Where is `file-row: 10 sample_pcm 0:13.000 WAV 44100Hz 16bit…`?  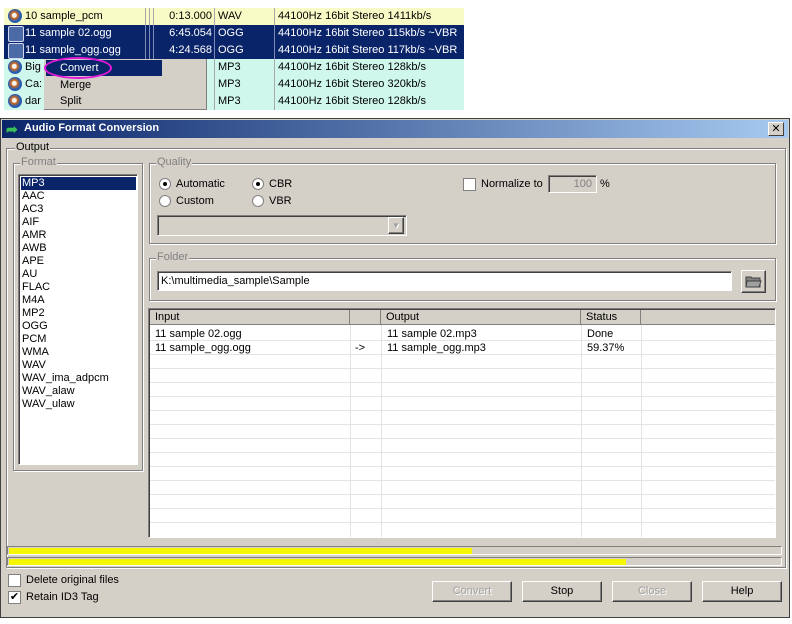 file-row: 10 sample_pcm 0:13.000 WAV 44100Hz 16bit… is located at coordinates (234, 16).